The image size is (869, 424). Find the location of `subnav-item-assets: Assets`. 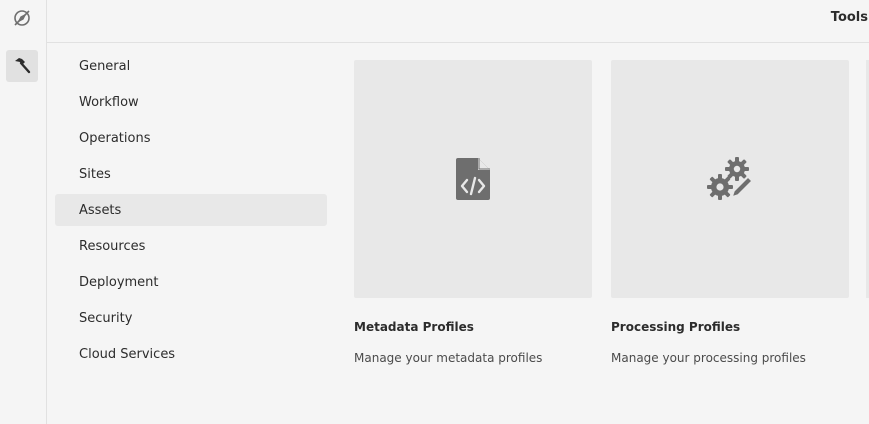

subnav-item-assets: Assets is located at coordinates (191, 210).